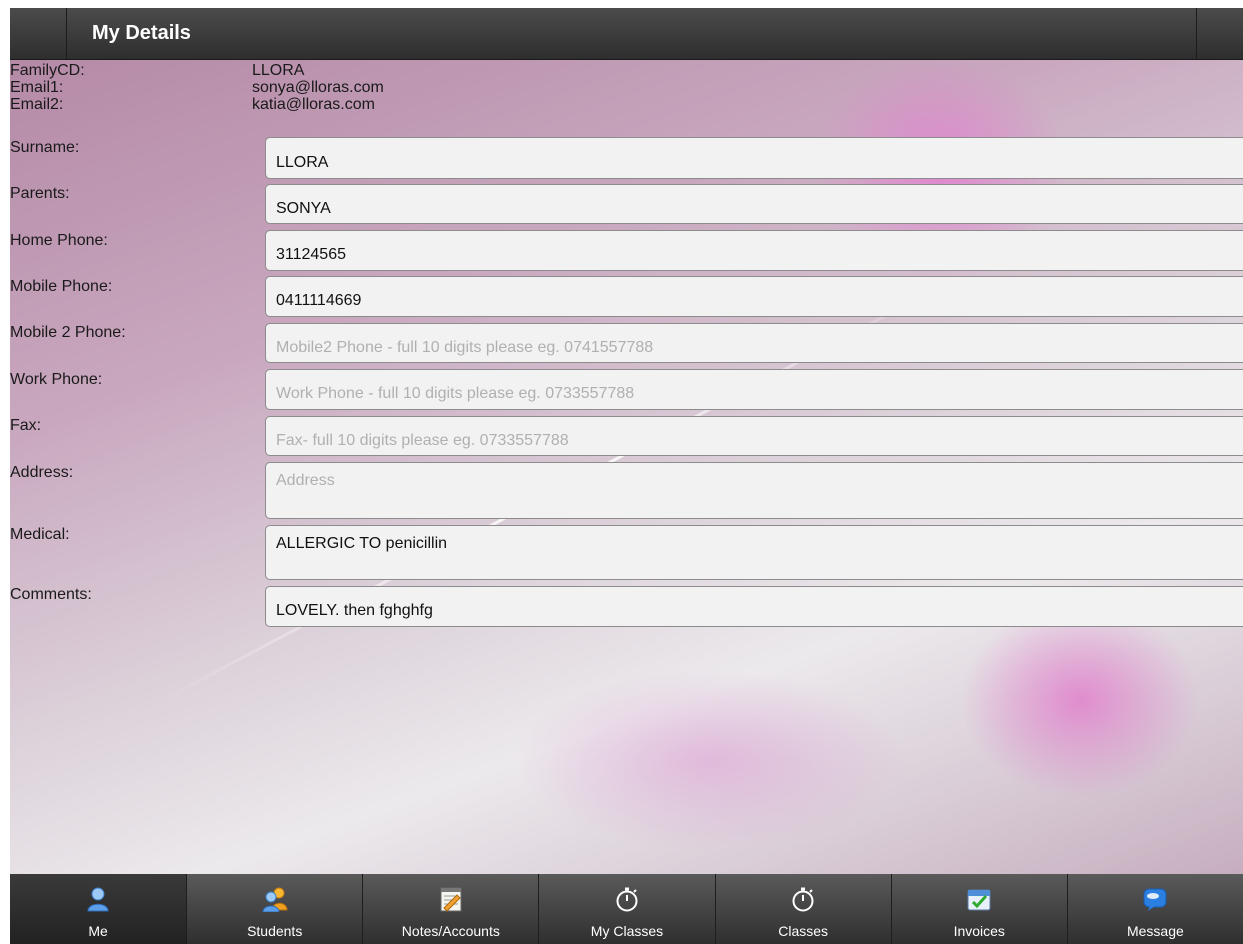 This screenshot has height=944, width=1243. I want to click on mobile2-phone-field, so click(754, 343).